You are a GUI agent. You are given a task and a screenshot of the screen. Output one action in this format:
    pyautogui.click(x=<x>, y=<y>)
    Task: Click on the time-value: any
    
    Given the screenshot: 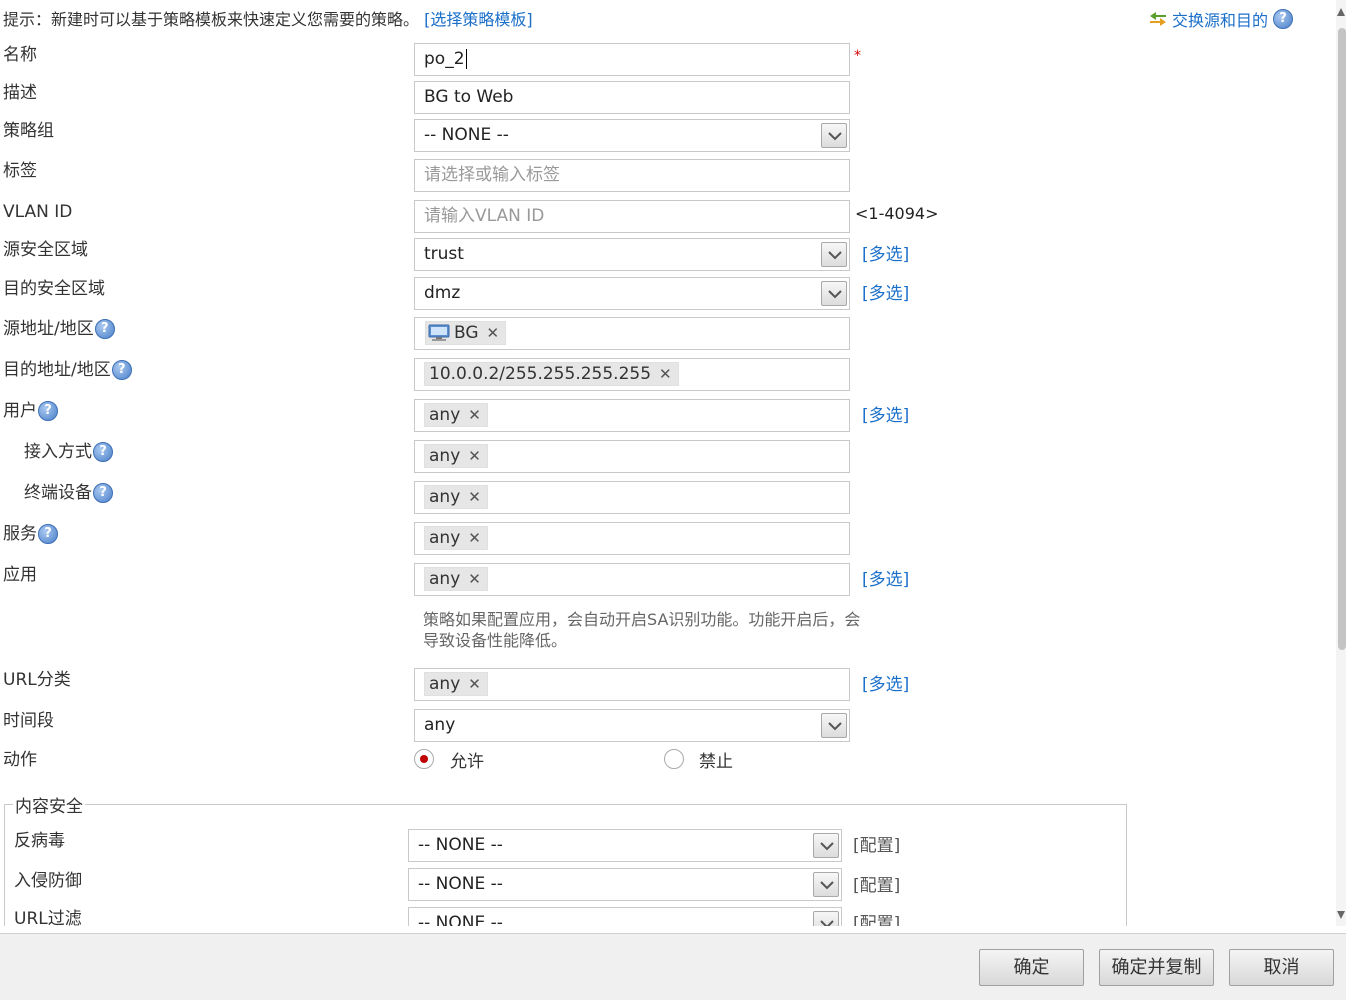 What is the action you would take?
    pyautogui.click(x=440, y=725)
    